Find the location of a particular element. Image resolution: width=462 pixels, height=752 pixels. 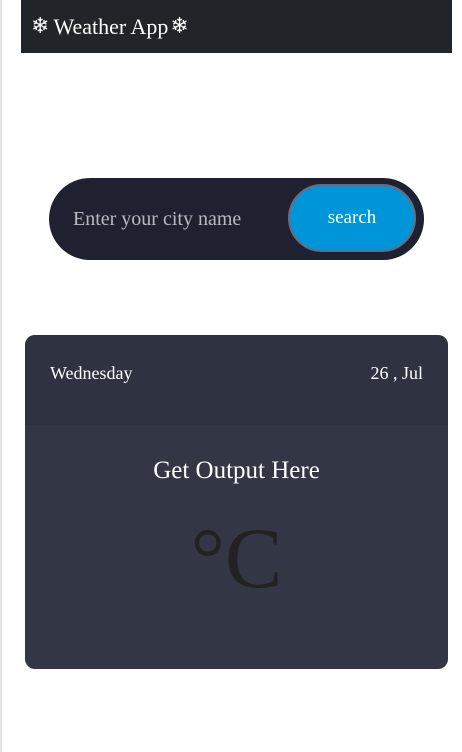

app-title: Weather App is located at coordinates (110, 27).